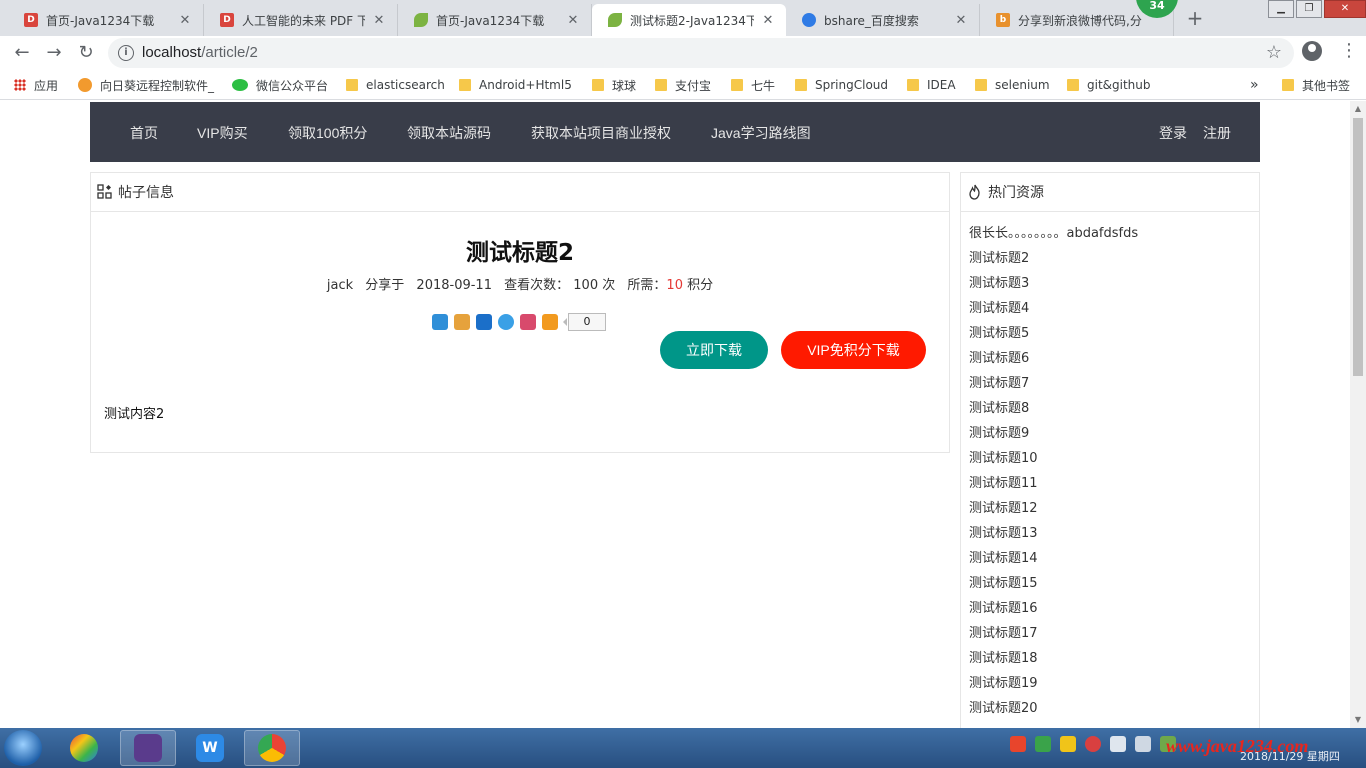 Image resolution: width=1366 pixels, height=768 pixels. Describe the element at coordinates (280, 85) in the screenshot. I see `bookmark-wechat: 微信公众平台` at that location.